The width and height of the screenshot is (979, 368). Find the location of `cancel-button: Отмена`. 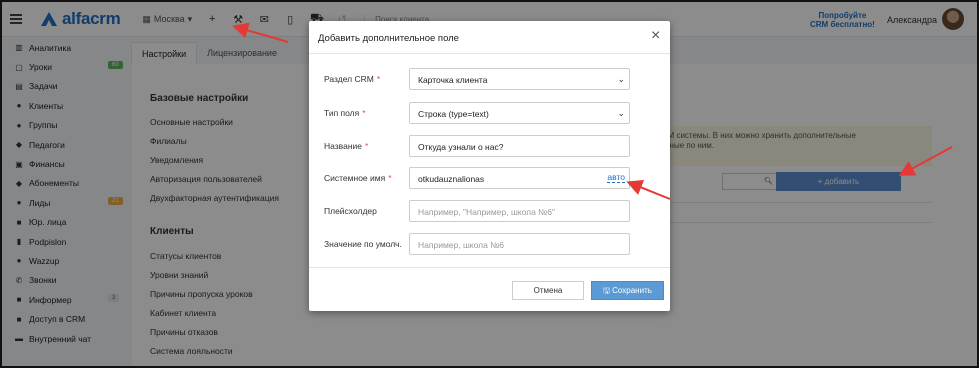

cancel-button: Отмена is located at coordinates (548, 290).